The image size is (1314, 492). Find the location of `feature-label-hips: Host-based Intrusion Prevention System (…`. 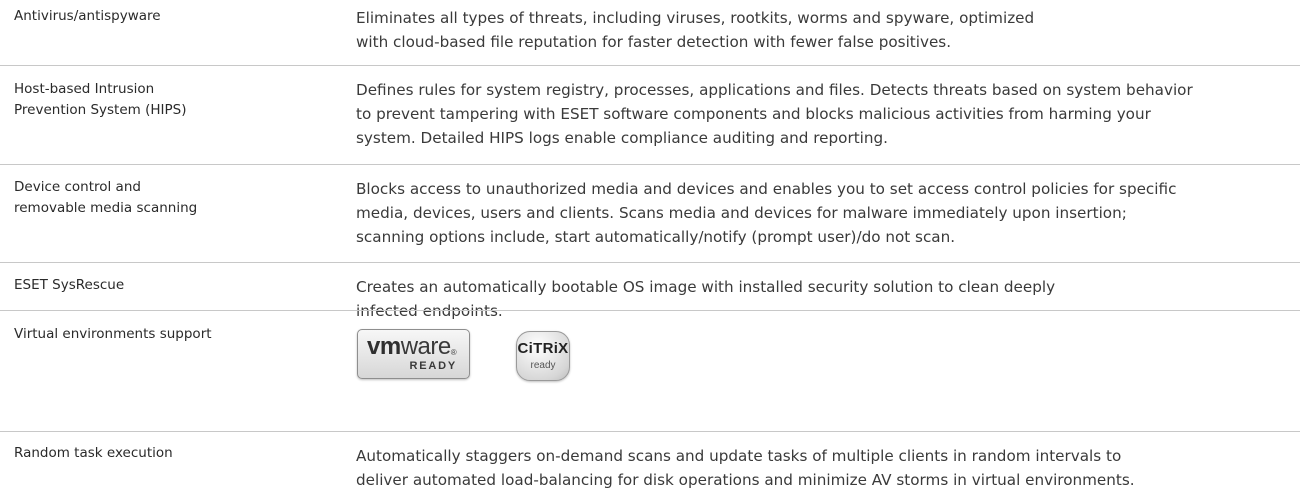

feature-label-hips: Host-based Intrusion Prevention System (… is located at coordinates (100, 99).